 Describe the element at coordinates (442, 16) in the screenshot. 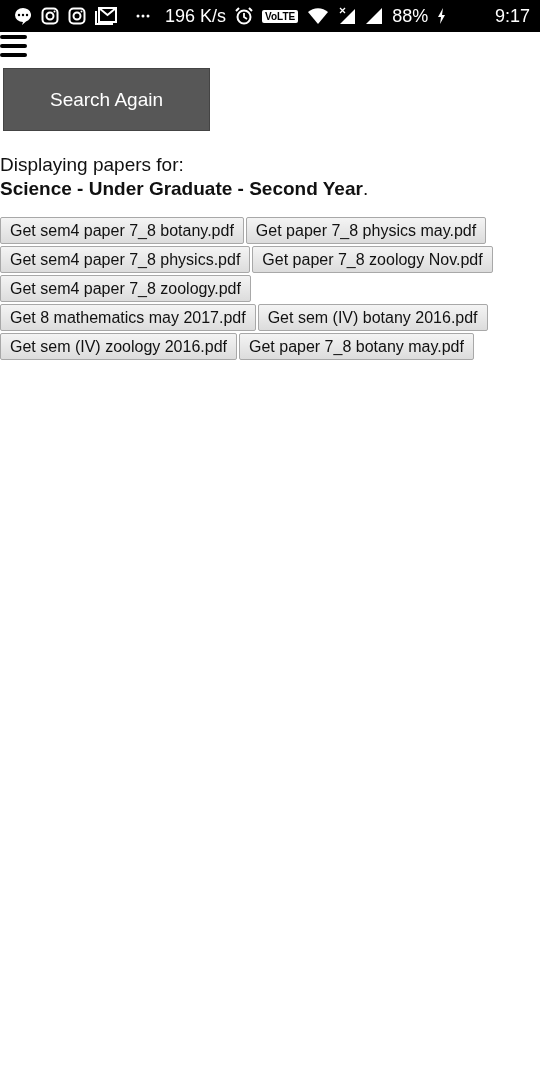

I see `charging-icon` at that location.